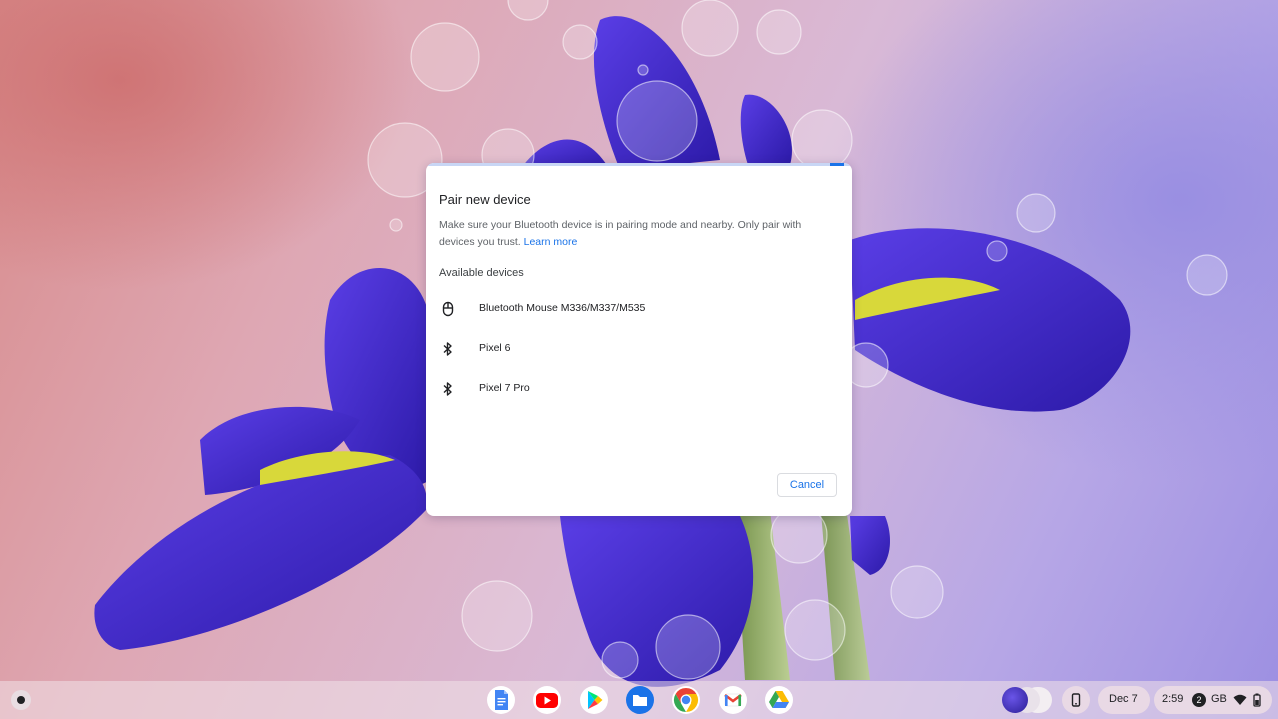 This screenshot has height=719, width=1278. I want to click on scanning-progress-bar, so click(639, 164).